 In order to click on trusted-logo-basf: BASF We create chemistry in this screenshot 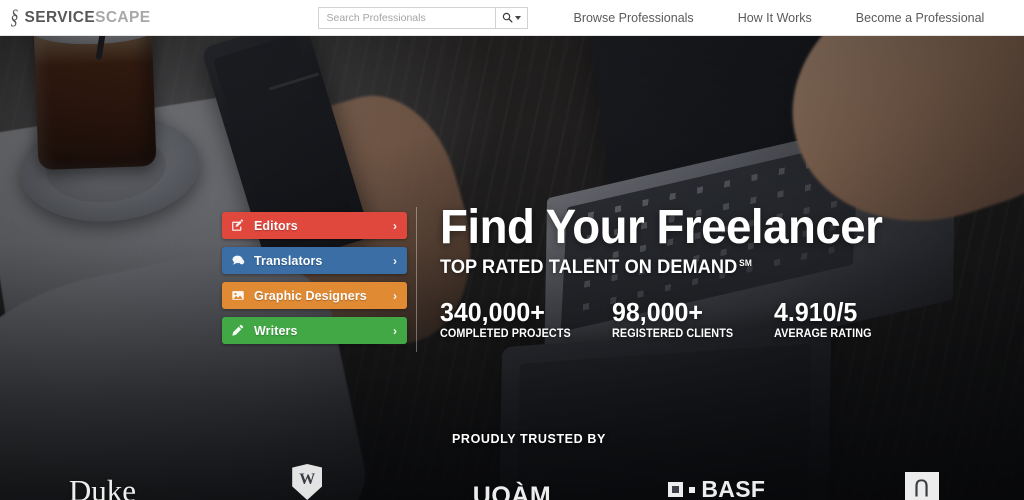, I will do `click(716, 488)`.